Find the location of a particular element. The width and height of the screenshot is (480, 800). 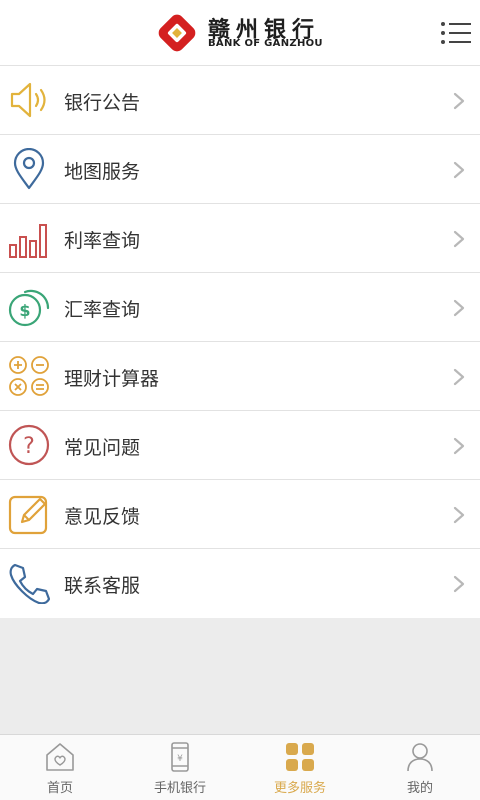

tab-more-services: 更多服务 is located at coordinates (300, 767).